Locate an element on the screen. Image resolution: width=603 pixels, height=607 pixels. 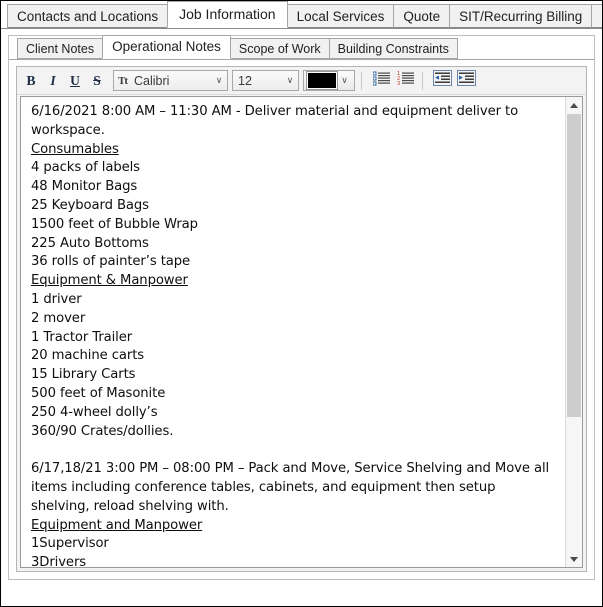
note-line: 225 Auto Bottoms is located at coordinates (294, 244).